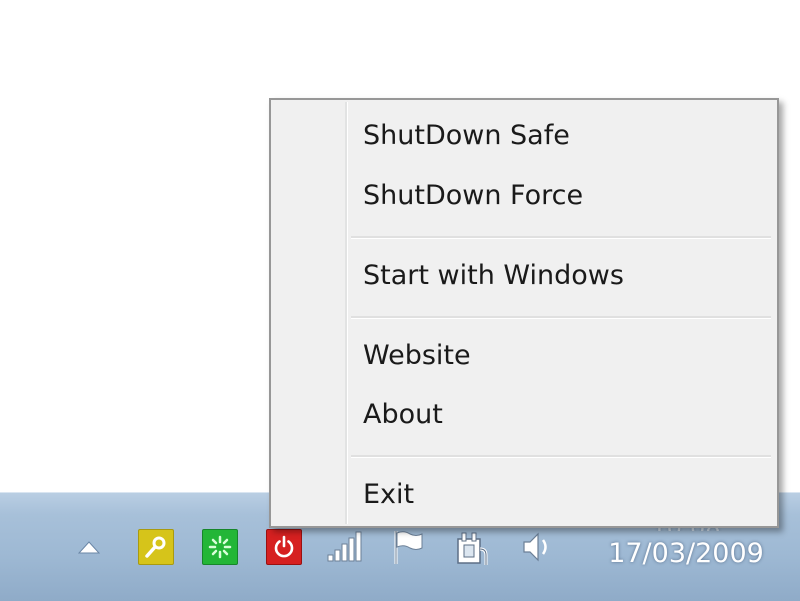  I want to click on starburst-icon, so click(220, 547).